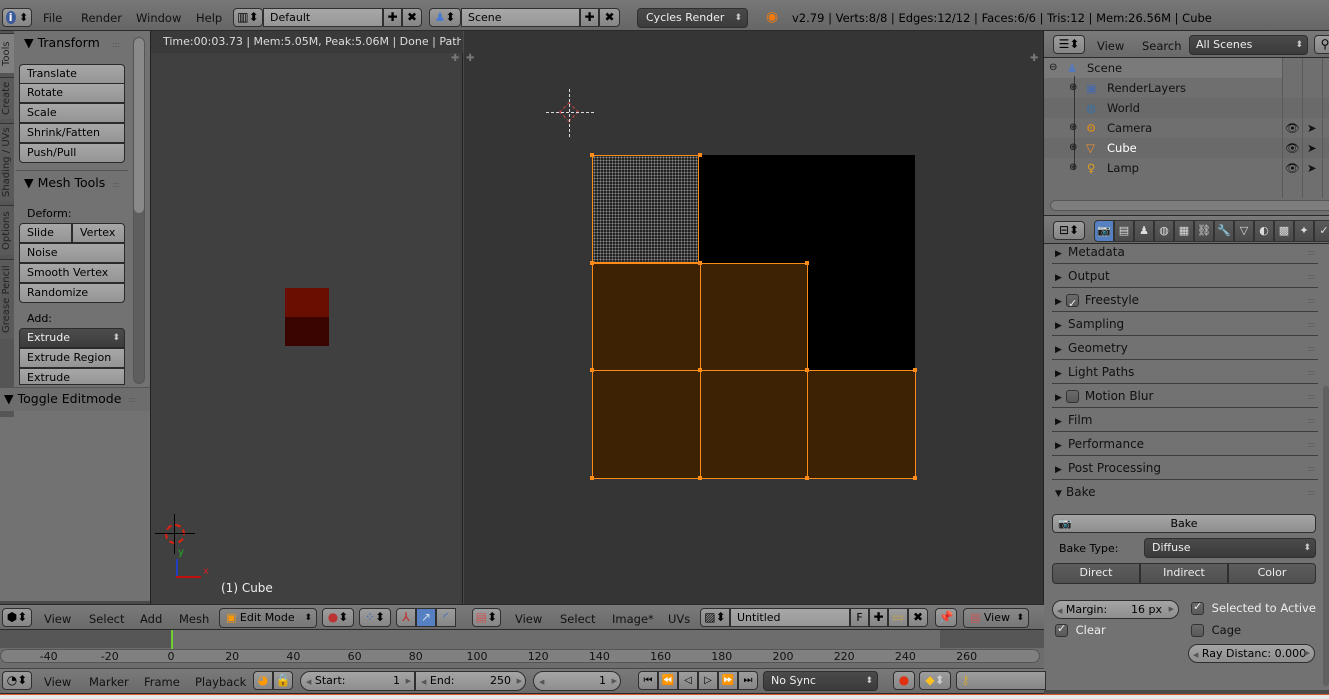  What do you see at coordinates (820, 681) in the screenshot?
I see `sync-mode-dropdown: No Sync ⬍` at bounding box center [820, 681].